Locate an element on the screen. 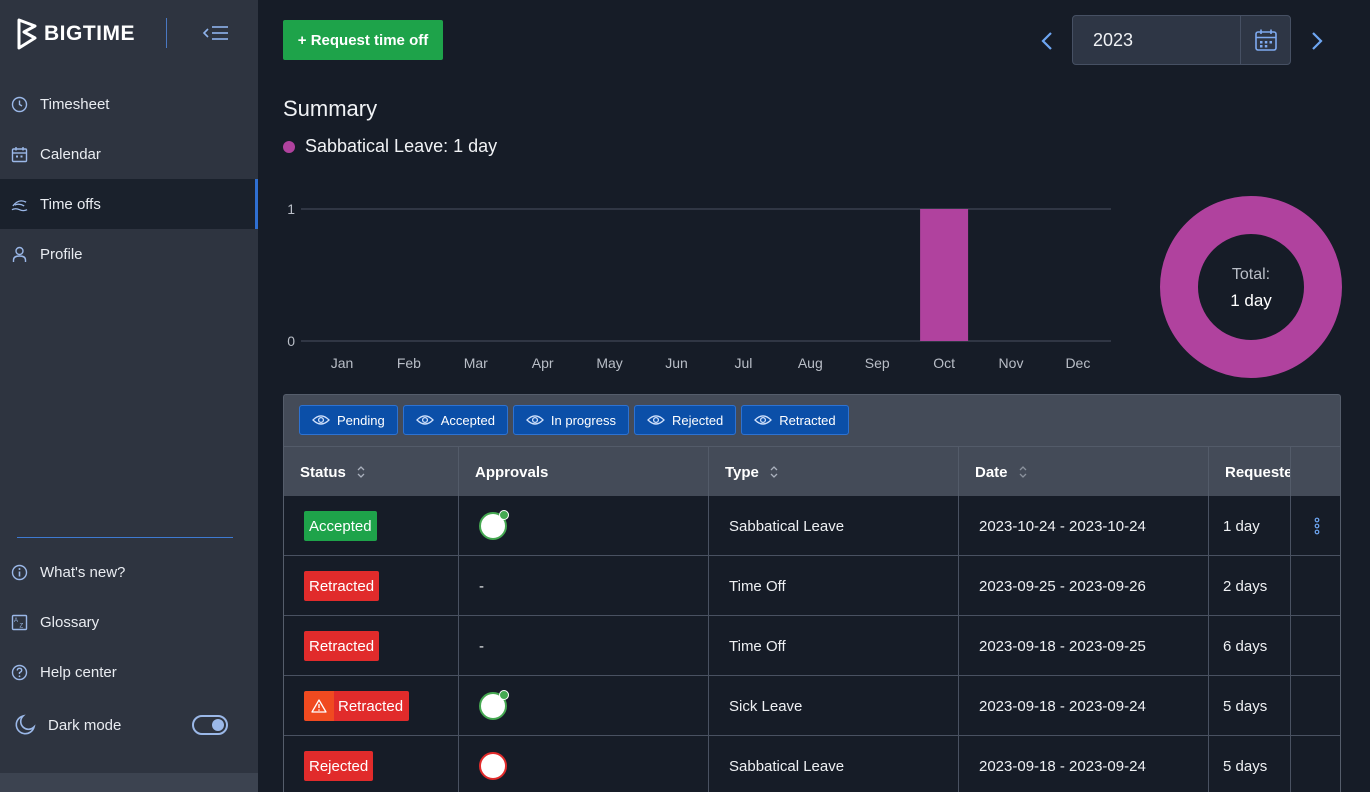 The height and width of the screenshot is (792, 1370). bar is located at coordinates (944, 275).